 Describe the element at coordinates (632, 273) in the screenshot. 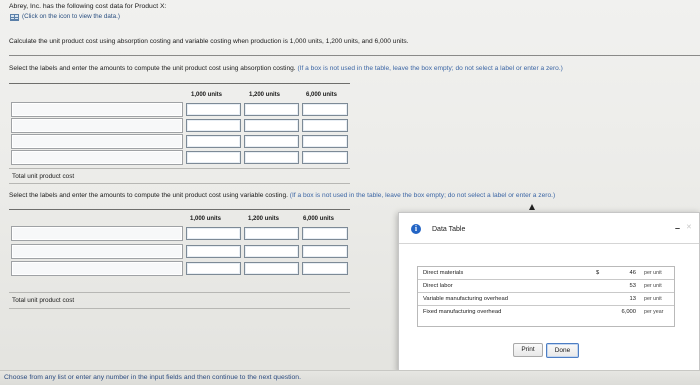

I see `row-value: 46` at that location.